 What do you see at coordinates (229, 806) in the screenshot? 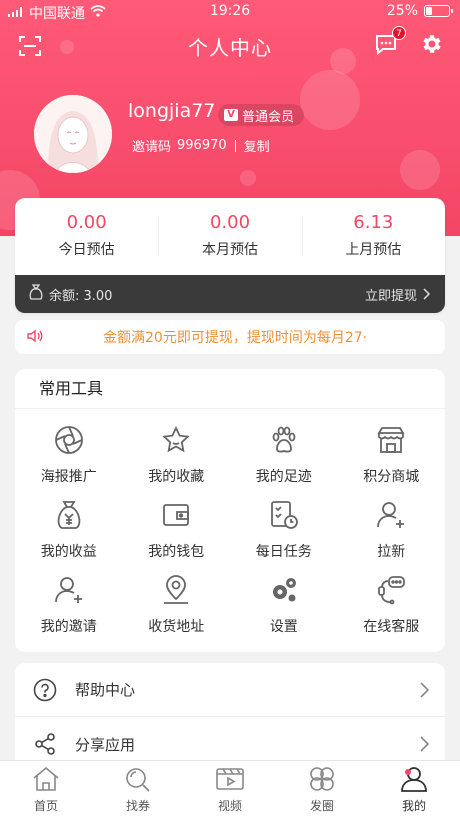
I see `tab-label: 视频` at bounding box center [229, 806].